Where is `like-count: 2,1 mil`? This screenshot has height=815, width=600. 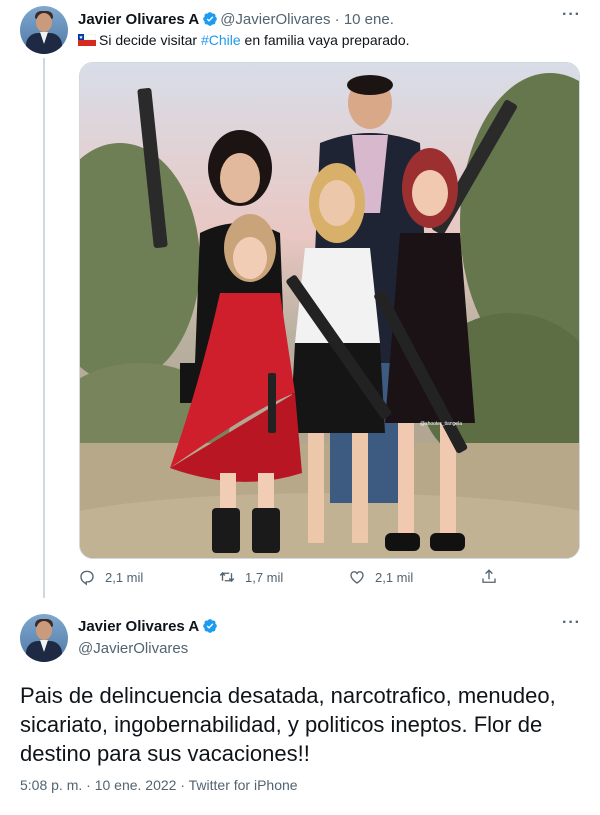 like-count: 2,1 mil is located at coordinates (394, 577).